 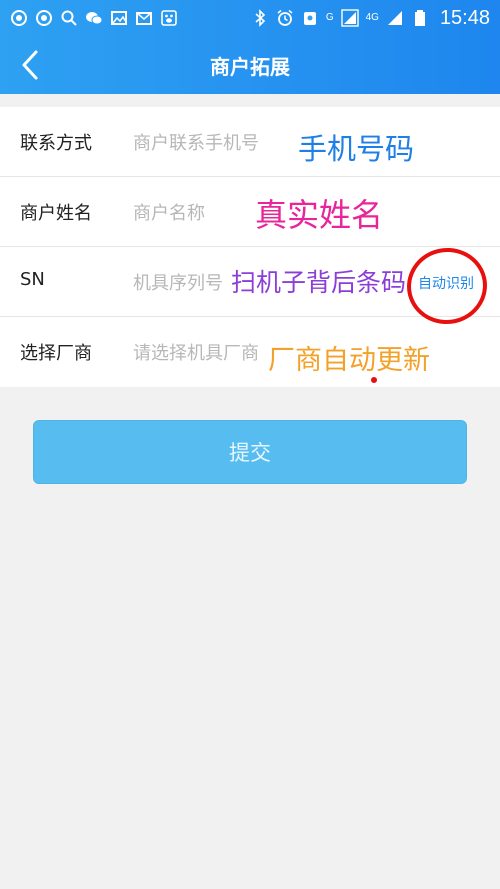 I want to click on status-bar: G 4G 15:48, so click(x=250, y=18).